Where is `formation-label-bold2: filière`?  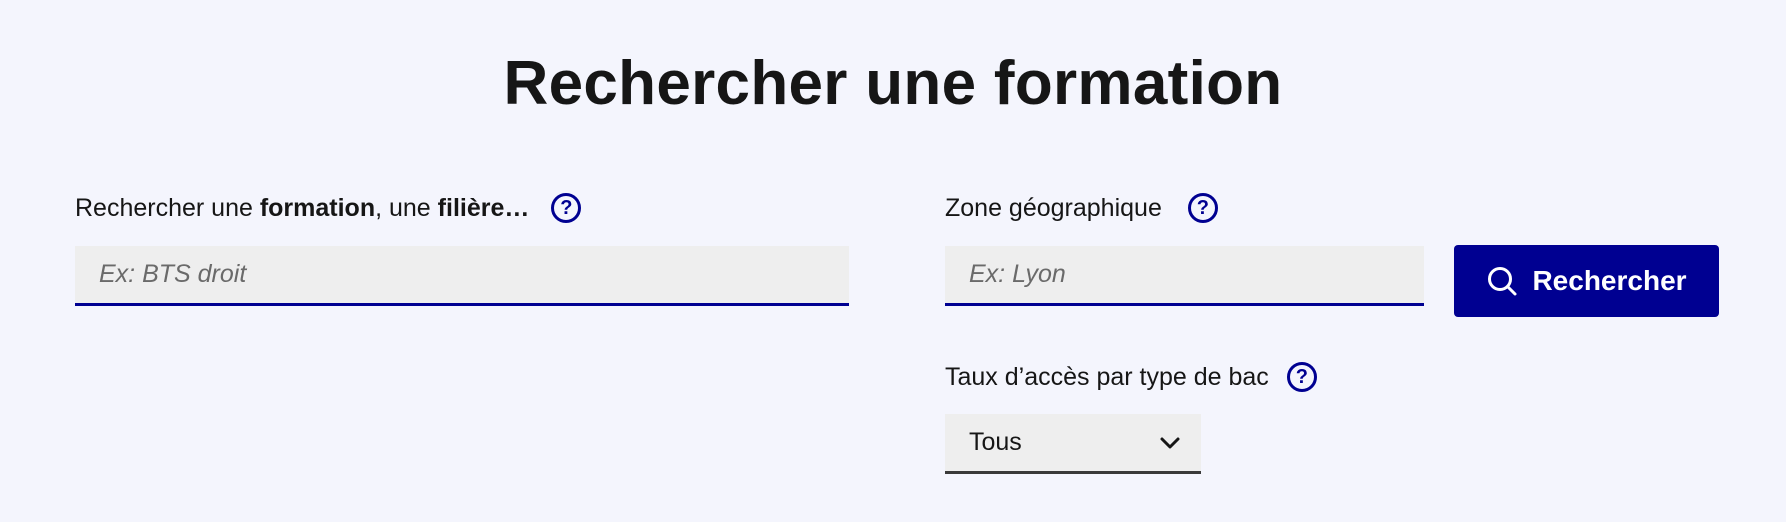
formation-label-bold2: filière is located at coordinates (471, 208).